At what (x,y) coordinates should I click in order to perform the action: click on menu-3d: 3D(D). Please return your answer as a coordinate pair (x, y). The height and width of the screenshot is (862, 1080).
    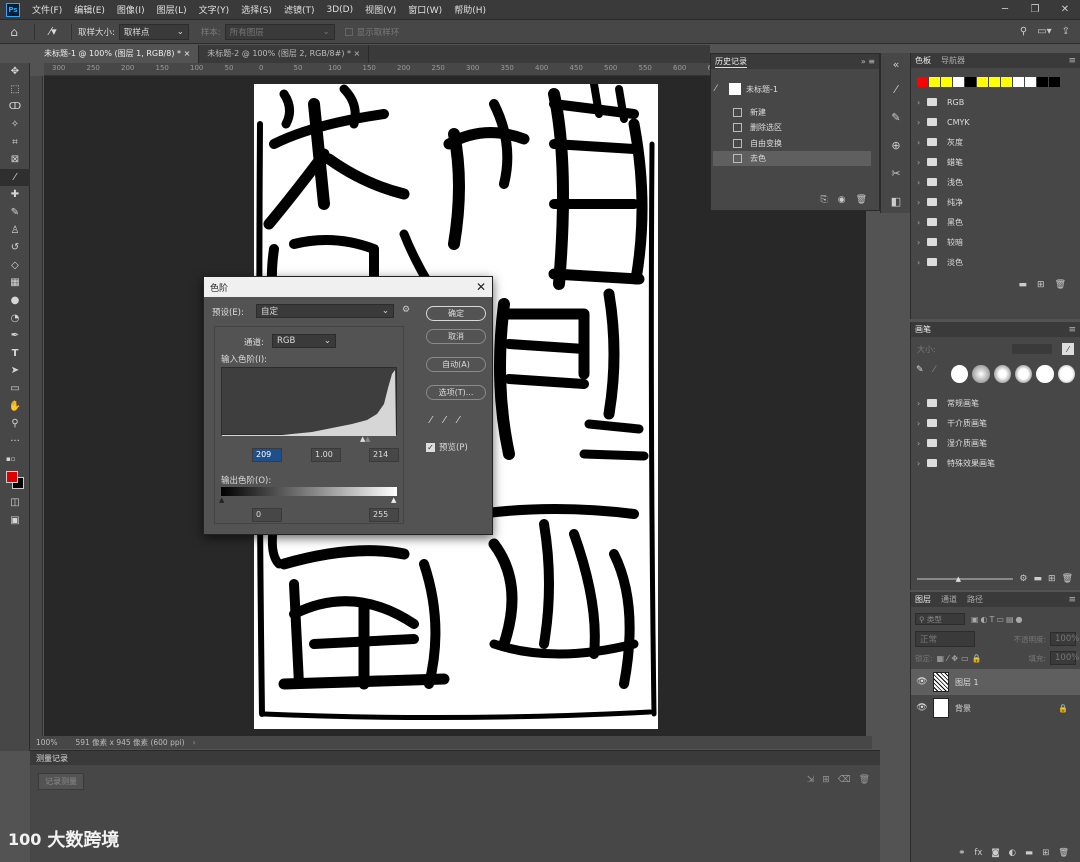
    Looking at the image, I should click on (339, 10).